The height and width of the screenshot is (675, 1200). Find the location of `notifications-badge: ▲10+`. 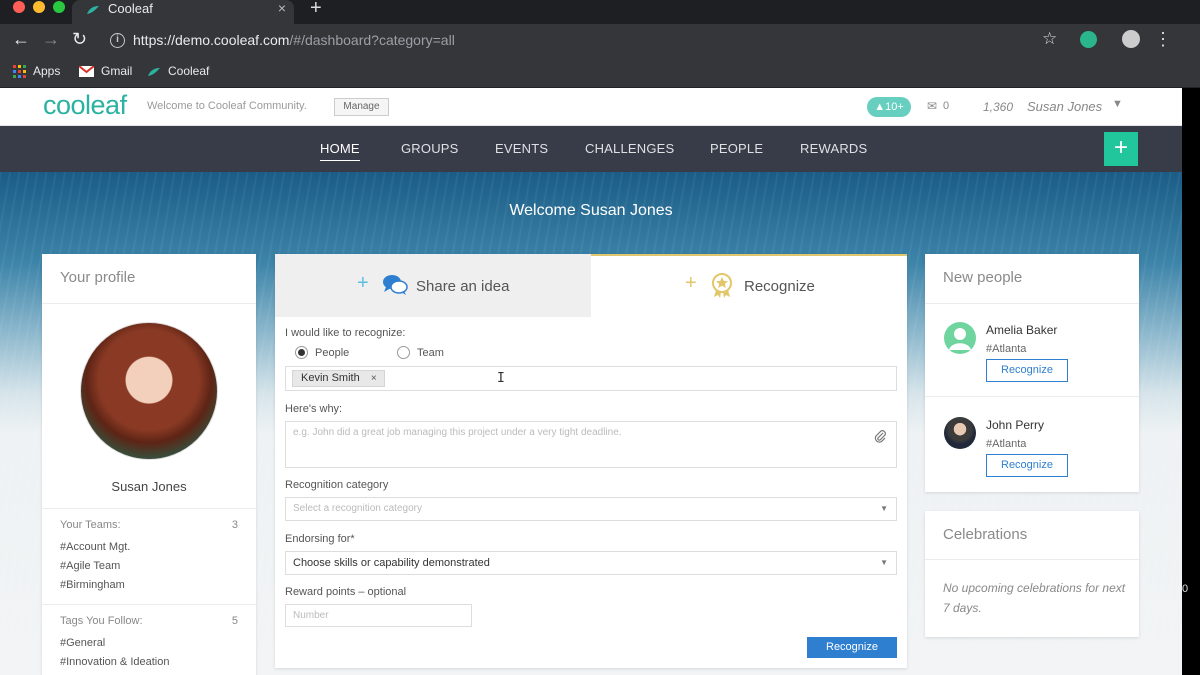

notifications-badge: ▲10+ is located at coordinates (889, 107).